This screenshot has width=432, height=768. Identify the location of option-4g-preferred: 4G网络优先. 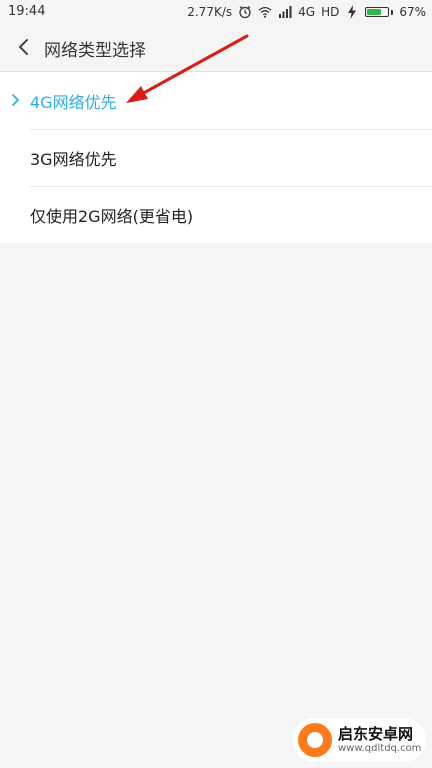
(216, 100).